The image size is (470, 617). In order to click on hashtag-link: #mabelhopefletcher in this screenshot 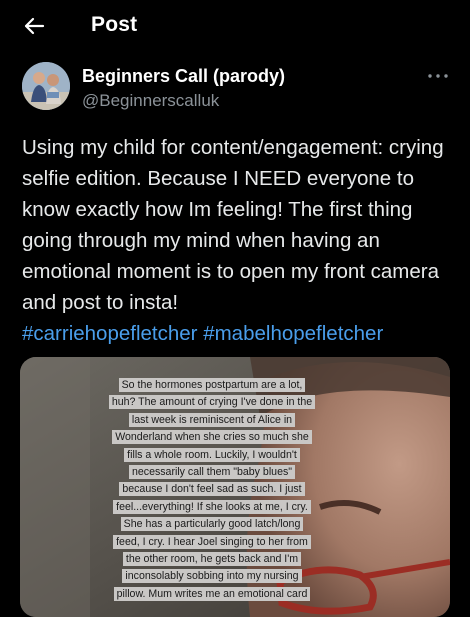, I will do `click(293, 333)`.